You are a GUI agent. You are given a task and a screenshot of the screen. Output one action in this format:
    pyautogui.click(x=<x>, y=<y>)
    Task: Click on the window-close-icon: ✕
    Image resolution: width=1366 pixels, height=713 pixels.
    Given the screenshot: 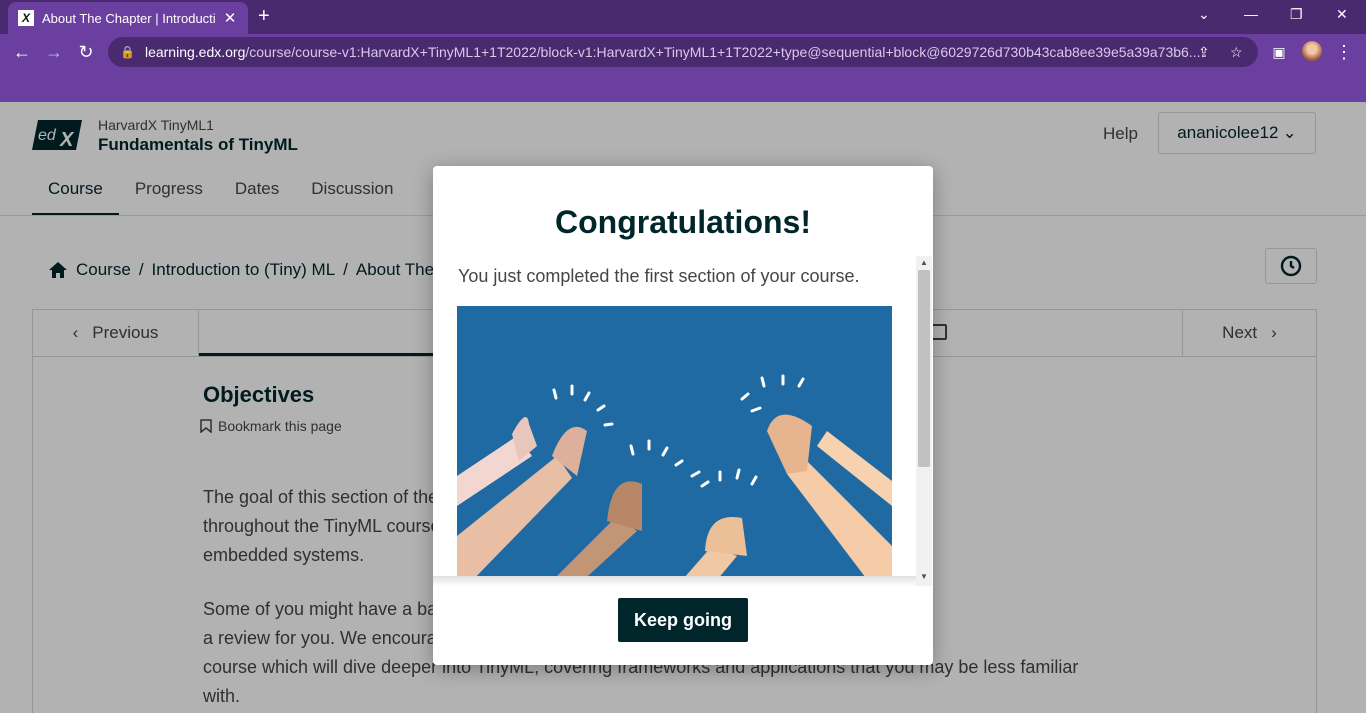 What is the action you would take?
    pyautogui.click(x=1342, y=14)
    